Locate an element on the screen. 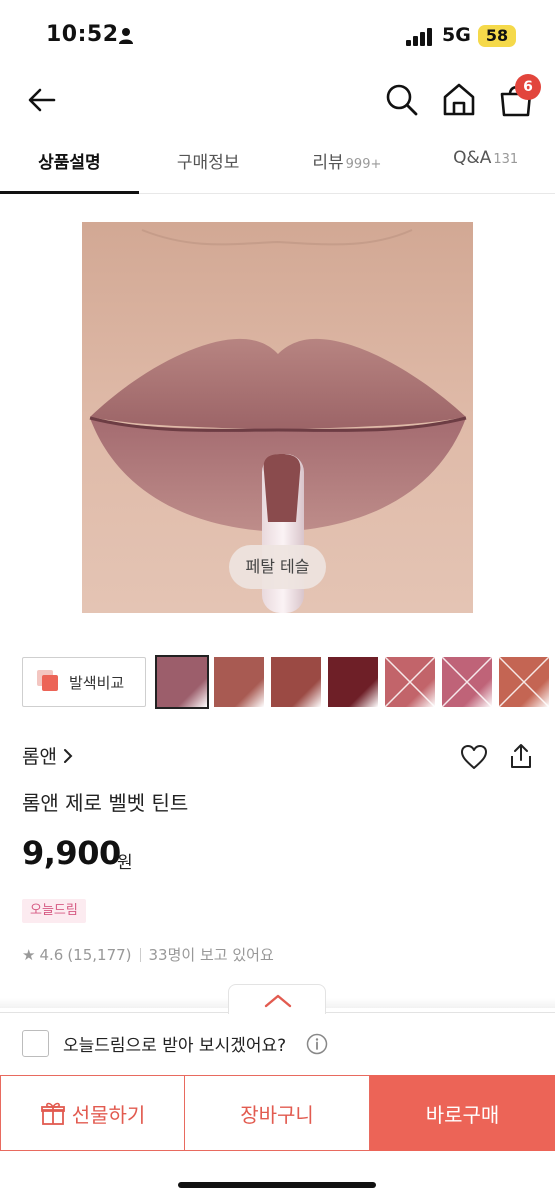 The image size is (555, 1200). home-icon is located at coordinates (459, 99).